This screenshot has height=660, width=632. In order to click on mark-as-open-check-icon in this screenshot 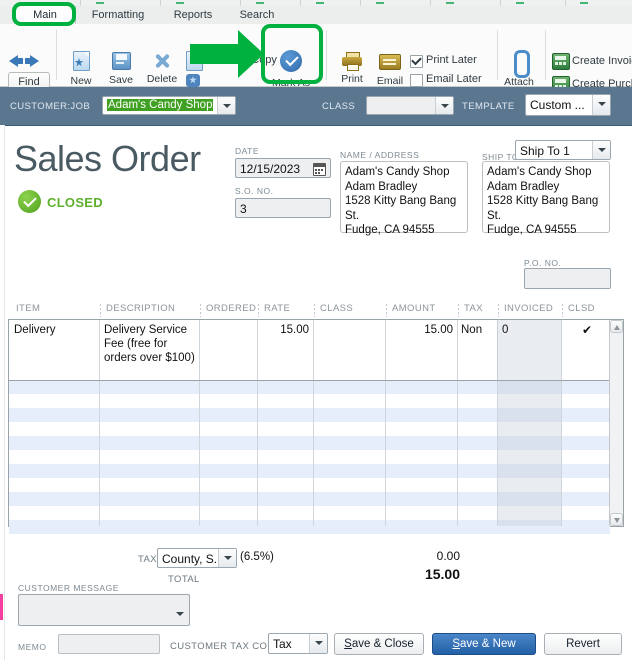, I will do `click(291, 61)`.